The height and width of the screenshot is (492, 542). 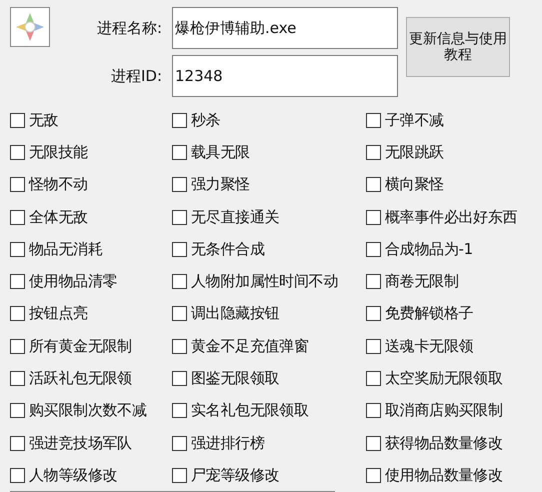 I want to click on app-logo-icon, so click(x=30, y=27).